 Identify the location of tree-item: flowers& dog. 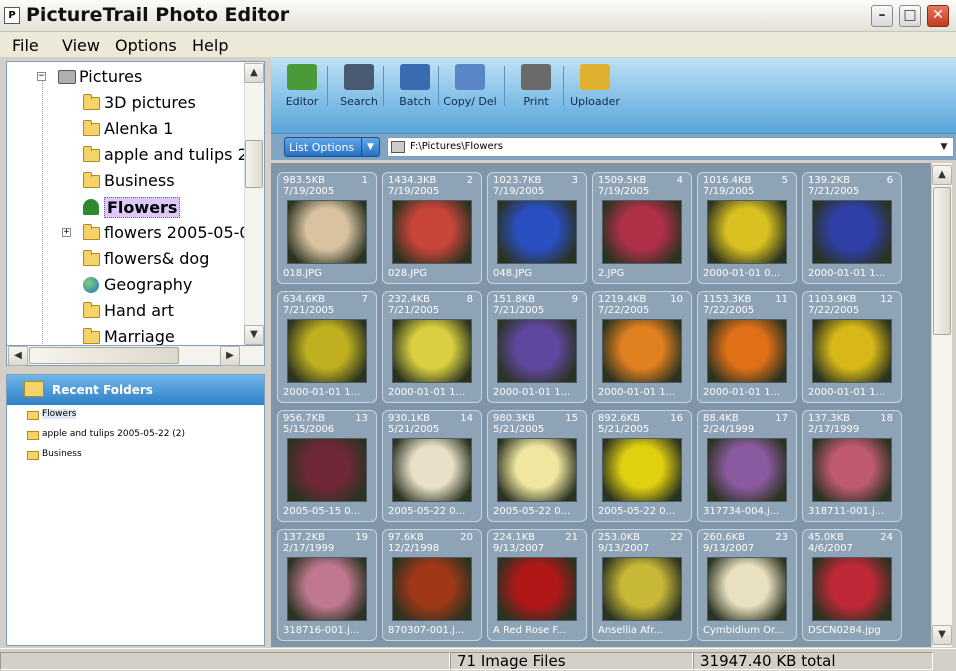
(127, 259).